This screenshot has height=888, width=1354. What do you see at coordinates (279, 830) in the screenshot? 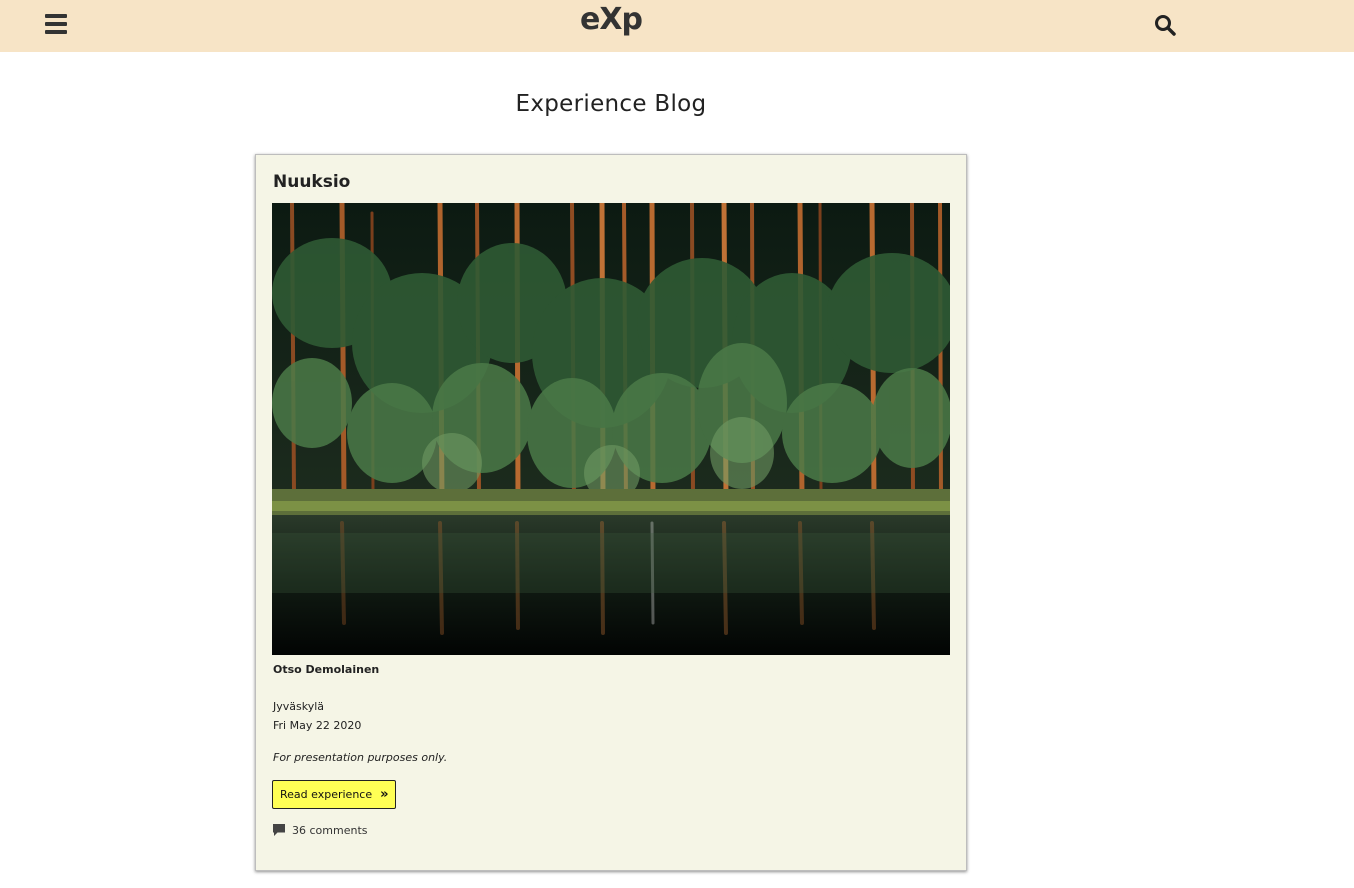
I see `comment-icon` at bounding box center [279, 830].